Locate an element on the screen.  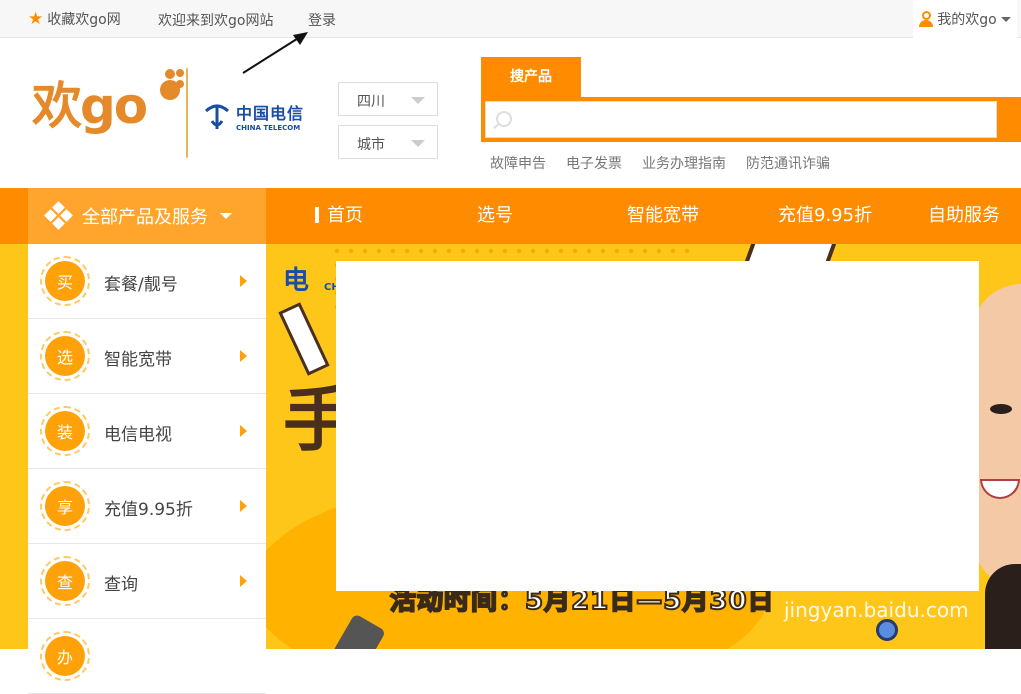
category-item-plans: 买 套餐/靓号 is located at coordinates (147, 281).